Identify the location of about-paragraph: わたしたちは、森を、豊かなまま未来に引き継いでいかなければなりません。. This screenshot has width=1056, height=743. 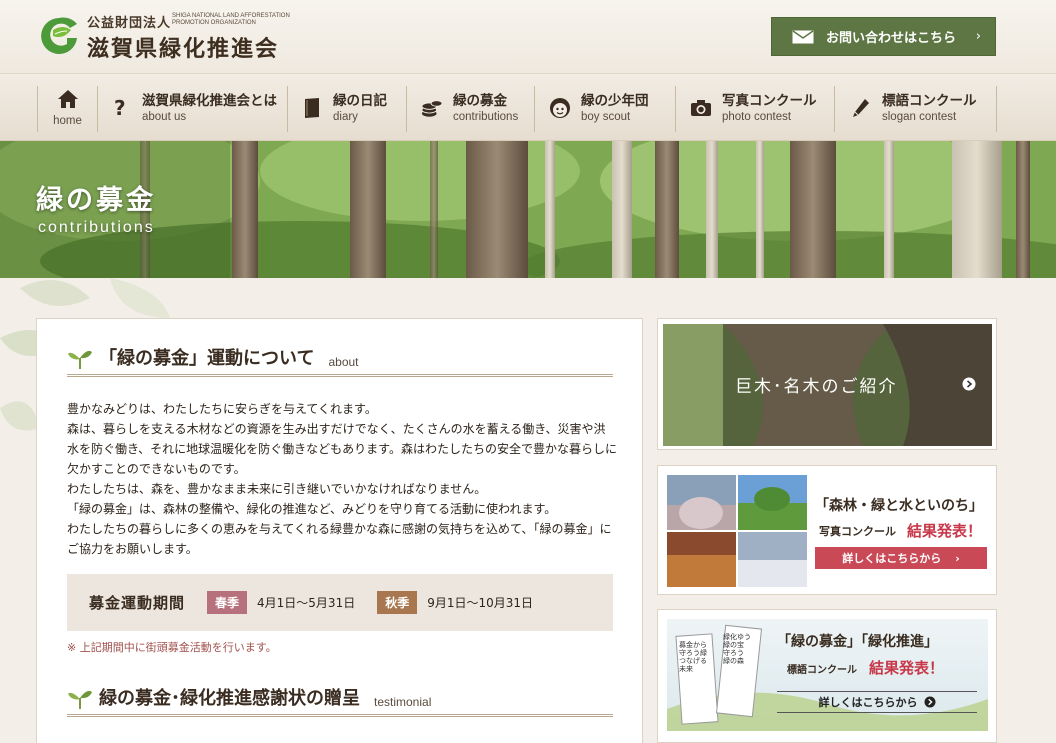
(277, 489).